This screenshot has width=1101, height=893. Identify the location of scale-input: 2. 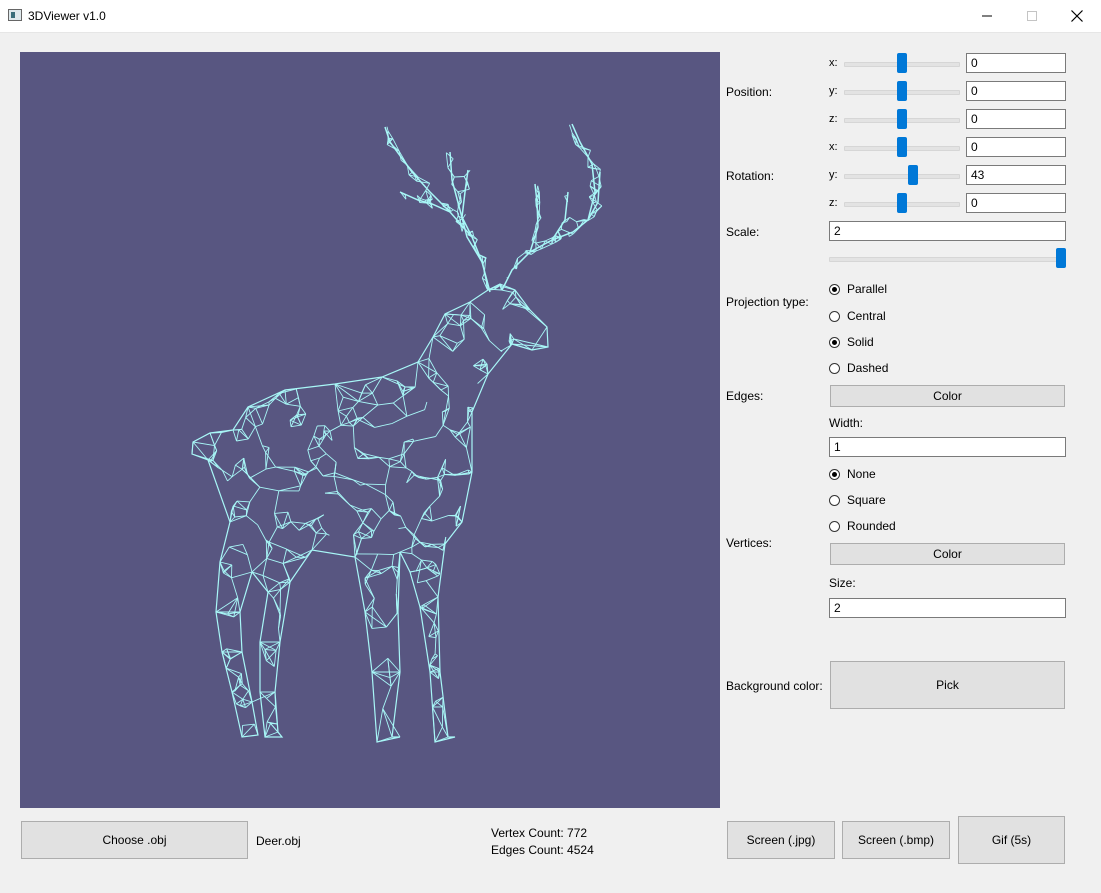
(947, 231).